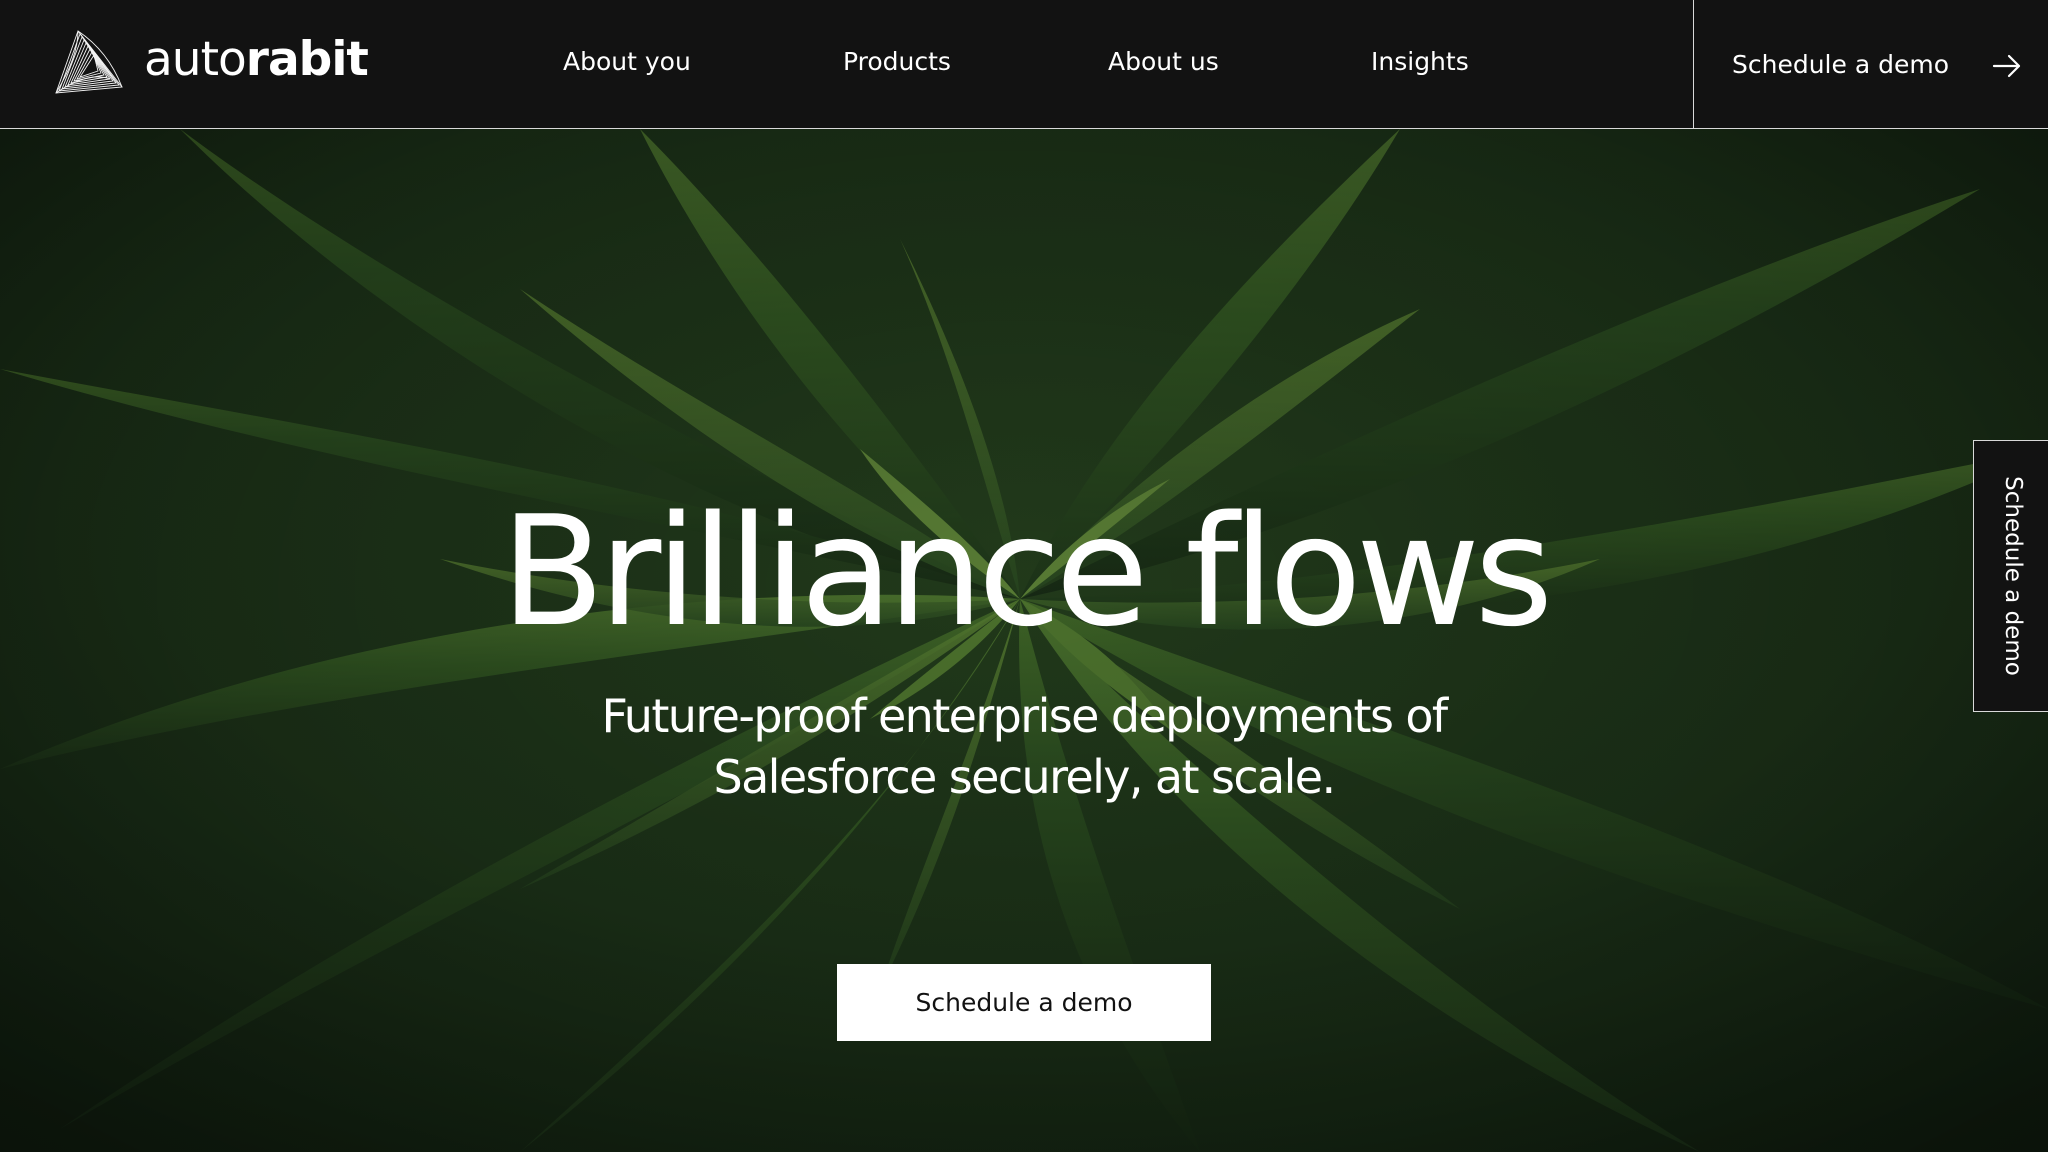  Describe the element at coordinates (195, 59) in the screenshot. I see `brand-name-light: auto` at that location.